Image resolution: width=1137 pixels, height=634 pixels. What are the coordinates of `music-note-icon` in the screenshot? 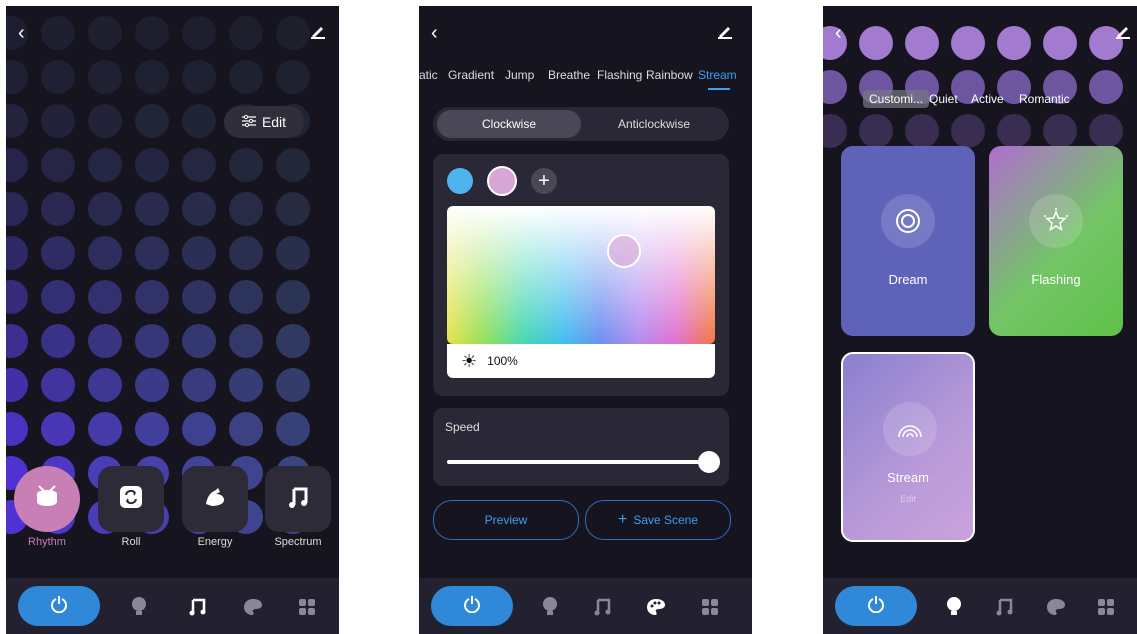 It's located at (298, 499).